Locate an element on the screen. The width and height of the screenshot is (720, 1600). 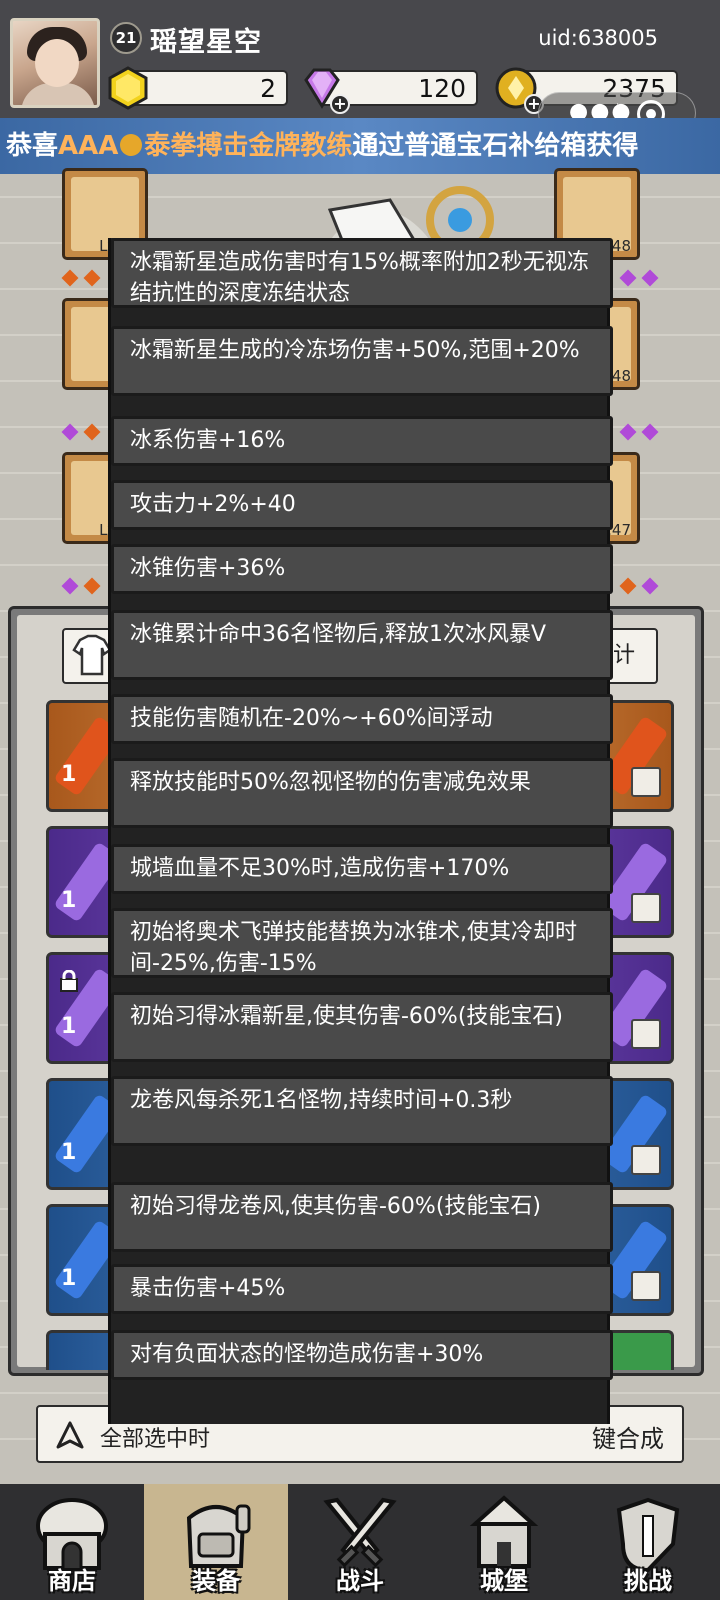
marquee-title: 泰拳搏击金牌教练 is located at coordinates (248, 146).